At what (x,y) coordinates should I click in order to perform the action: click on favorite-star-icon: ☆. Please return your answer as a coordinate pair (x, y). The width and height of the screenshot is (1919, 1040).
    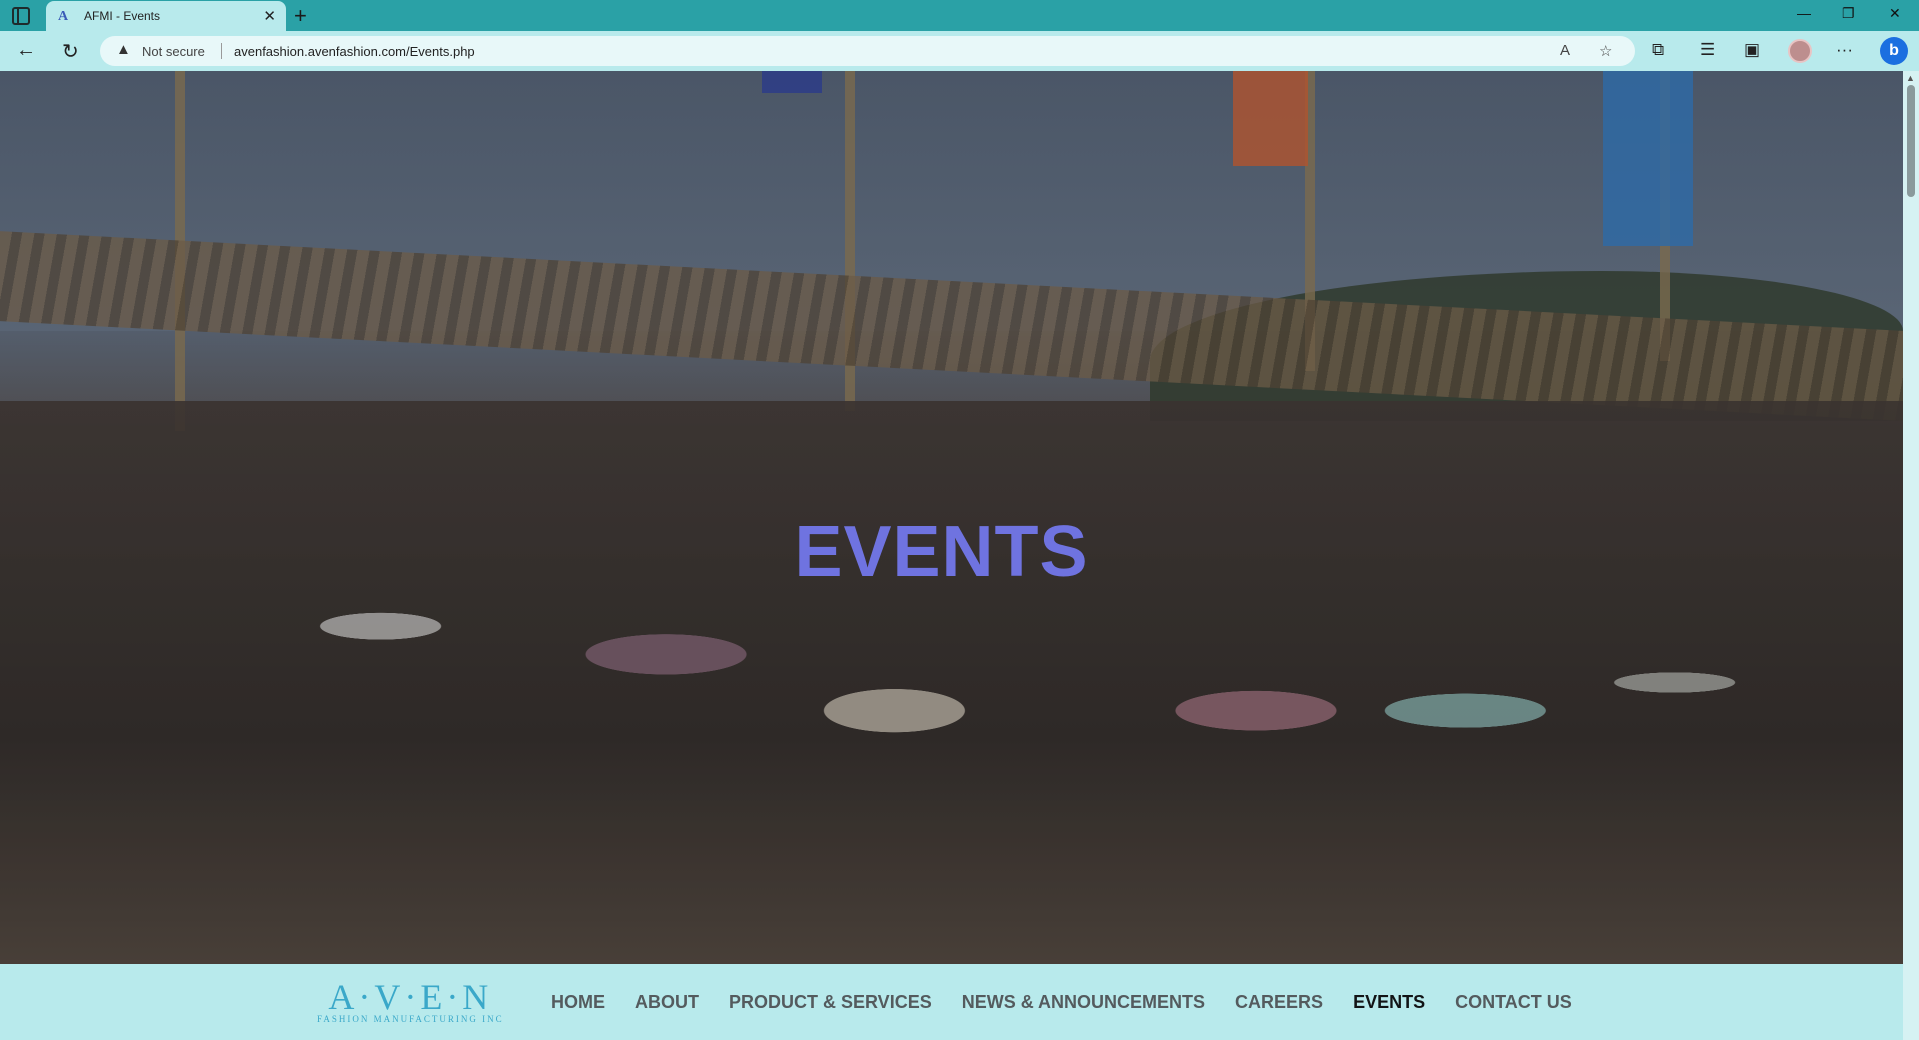
    Looking at the image, I should click on (1605, 51).